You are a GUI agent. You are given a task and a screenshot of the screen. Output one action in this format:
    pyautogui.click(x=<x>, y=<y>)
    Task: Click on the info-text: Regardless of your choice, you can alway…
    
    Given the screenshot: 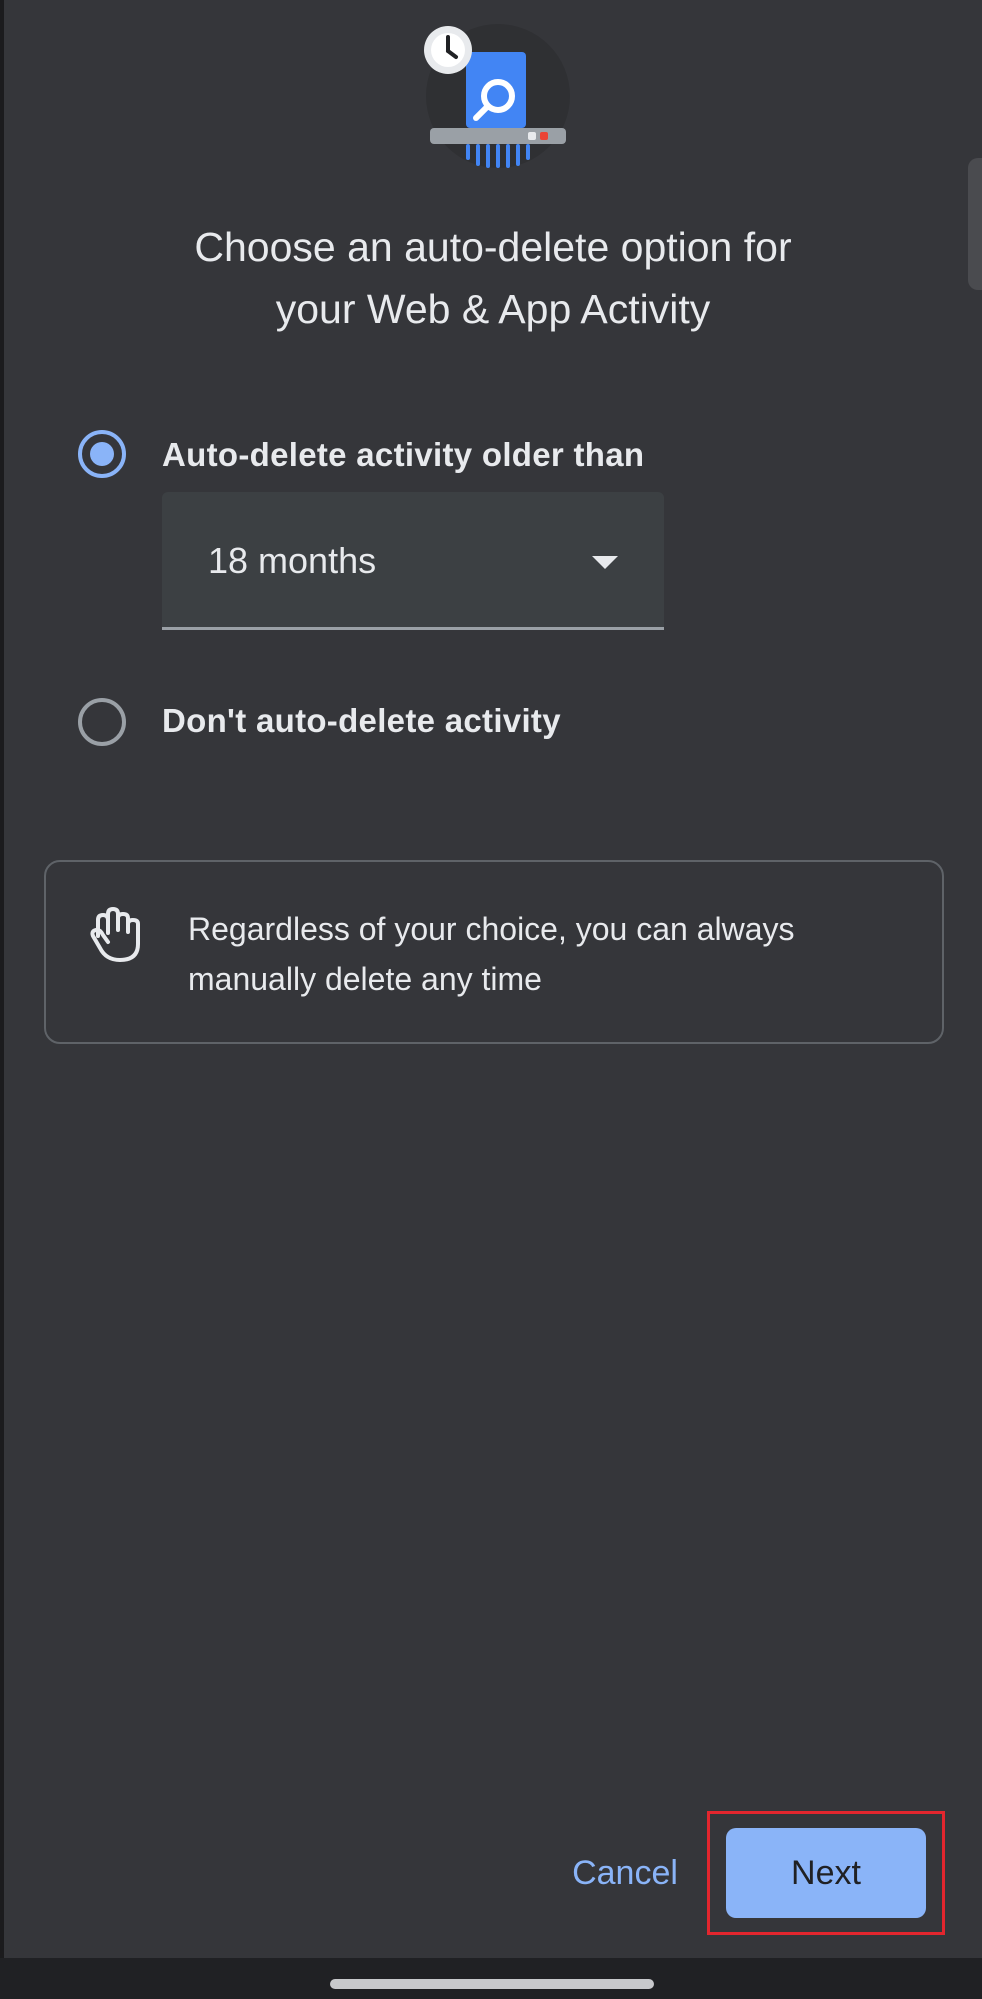 What is the action you would take?
    pyautogui.click(x=538, y=954)
    